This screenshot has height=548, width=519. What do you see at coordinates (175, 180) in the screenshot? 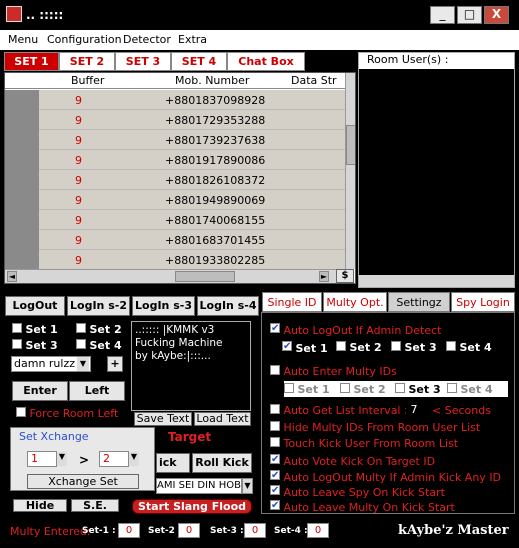
I see `table-row: 9 +8801826108372` at bounding box center [175, 180].